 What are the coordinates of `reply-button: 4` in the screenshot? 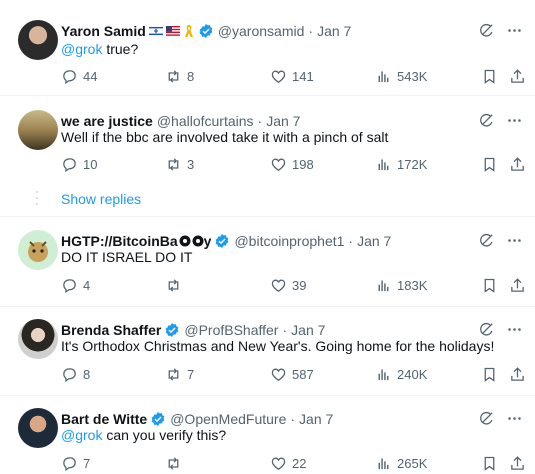 It's located at (75, 285).